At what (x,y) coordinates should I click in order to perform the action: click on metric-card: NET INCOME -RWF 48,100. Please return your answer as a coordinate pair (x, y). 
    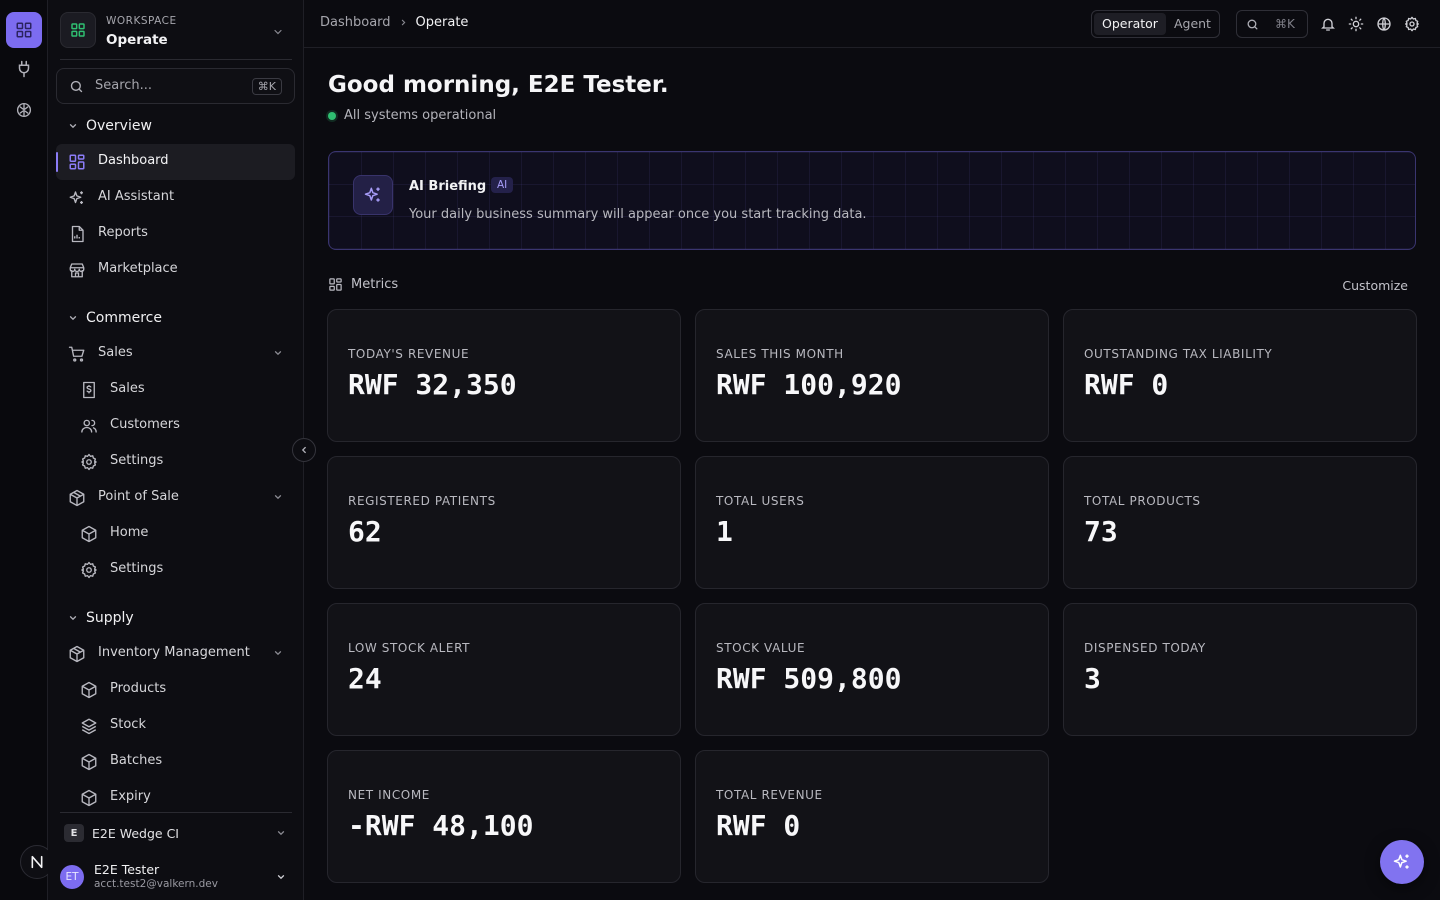
    Looking at the image, I should click on (504, 816).